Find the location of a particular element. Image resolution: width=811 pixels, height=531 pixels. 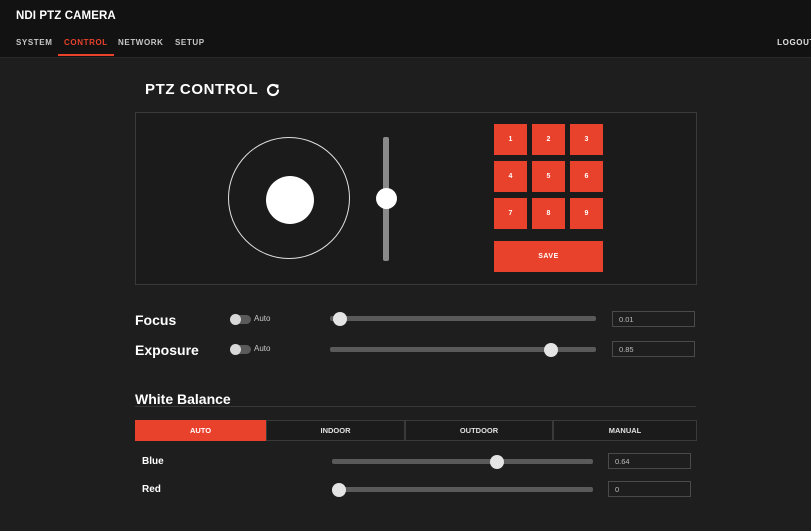

ptz-control-heading: PTZ CONTROL is located at coordinates (212, 89).